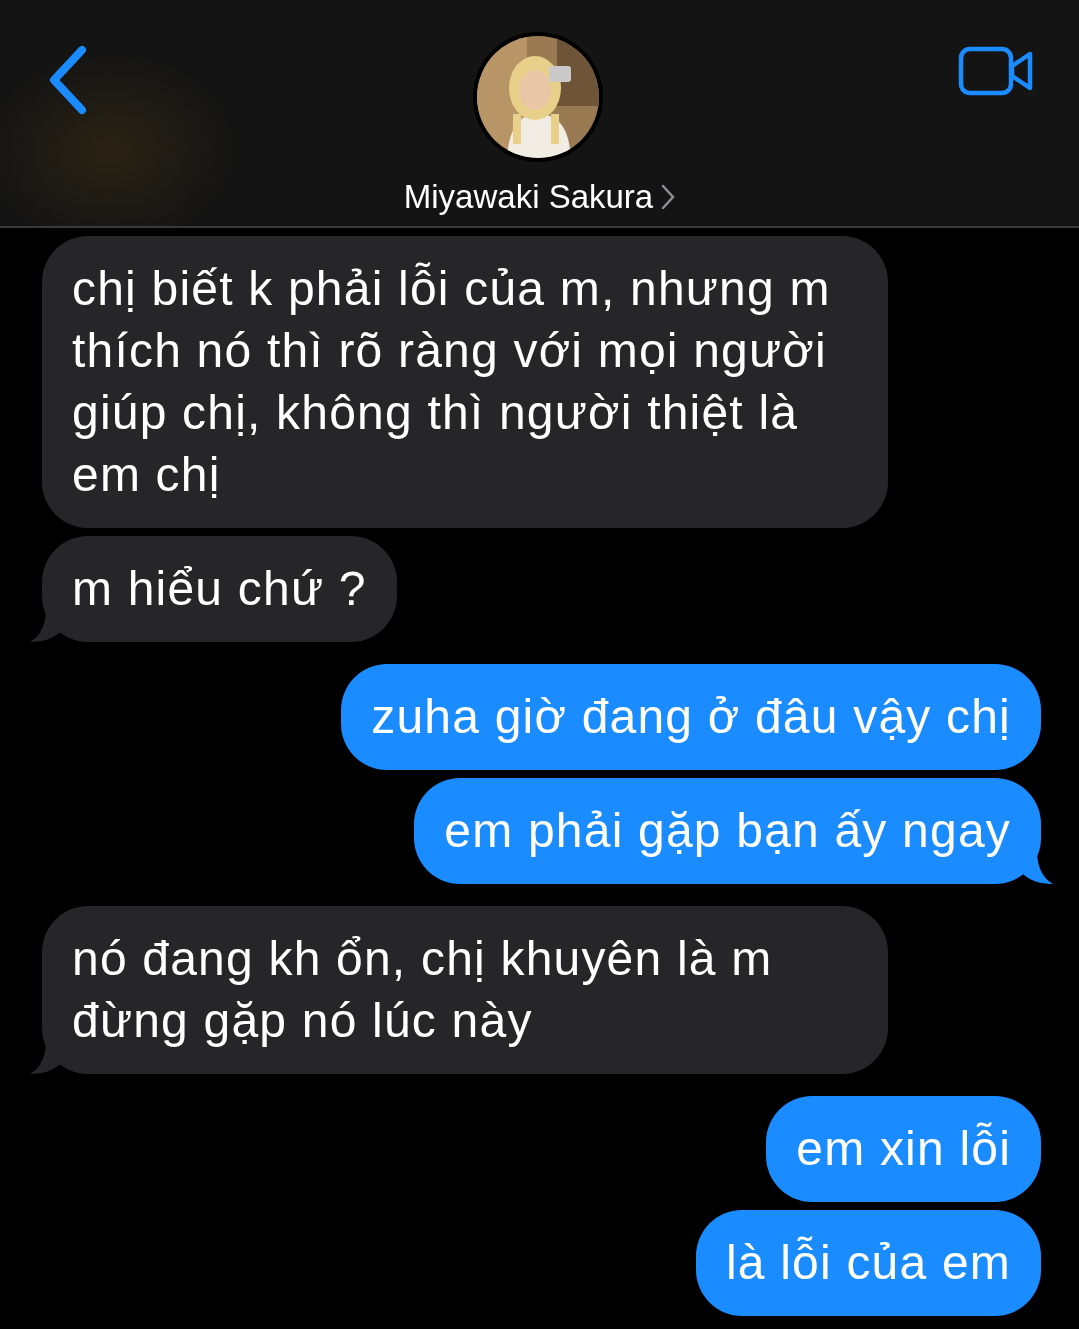  What do you see at coordinates (691, 717) in the screenshot?
I see `message-bubble: zuha giờ đang ở đâu vậy chị` at bounding box center [691, 717].